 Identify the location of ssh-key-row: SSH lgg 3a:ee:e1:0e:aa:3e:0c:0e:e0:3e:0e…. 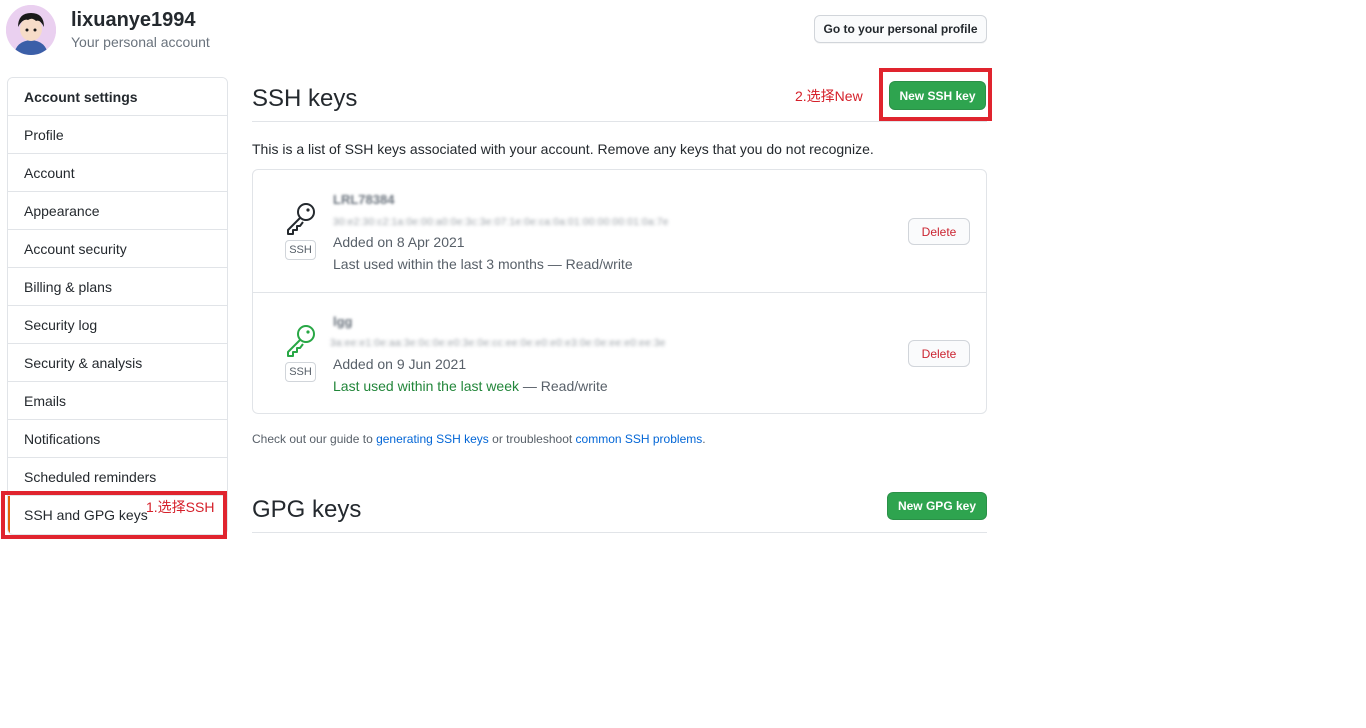
(619, 353).